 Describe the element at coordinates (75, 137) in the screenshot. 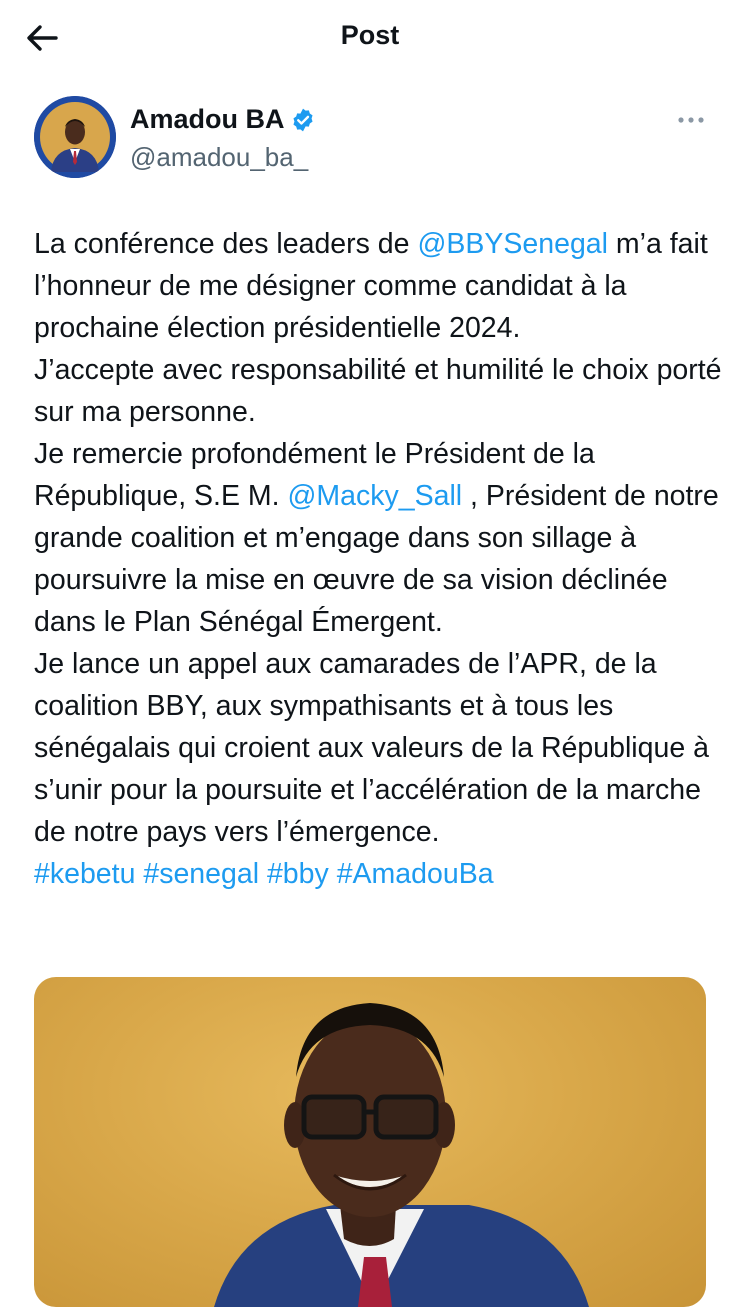

I see `avatar` at that location.